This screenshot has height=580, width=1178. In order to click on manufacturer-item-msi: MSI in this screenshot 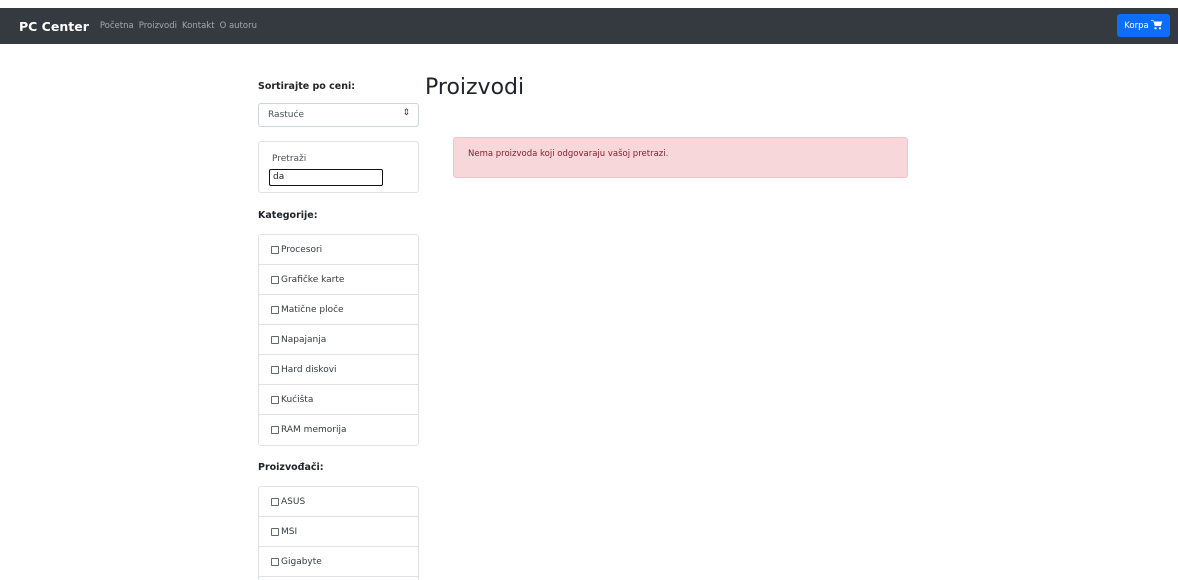, I will do `click(338, 532)`.